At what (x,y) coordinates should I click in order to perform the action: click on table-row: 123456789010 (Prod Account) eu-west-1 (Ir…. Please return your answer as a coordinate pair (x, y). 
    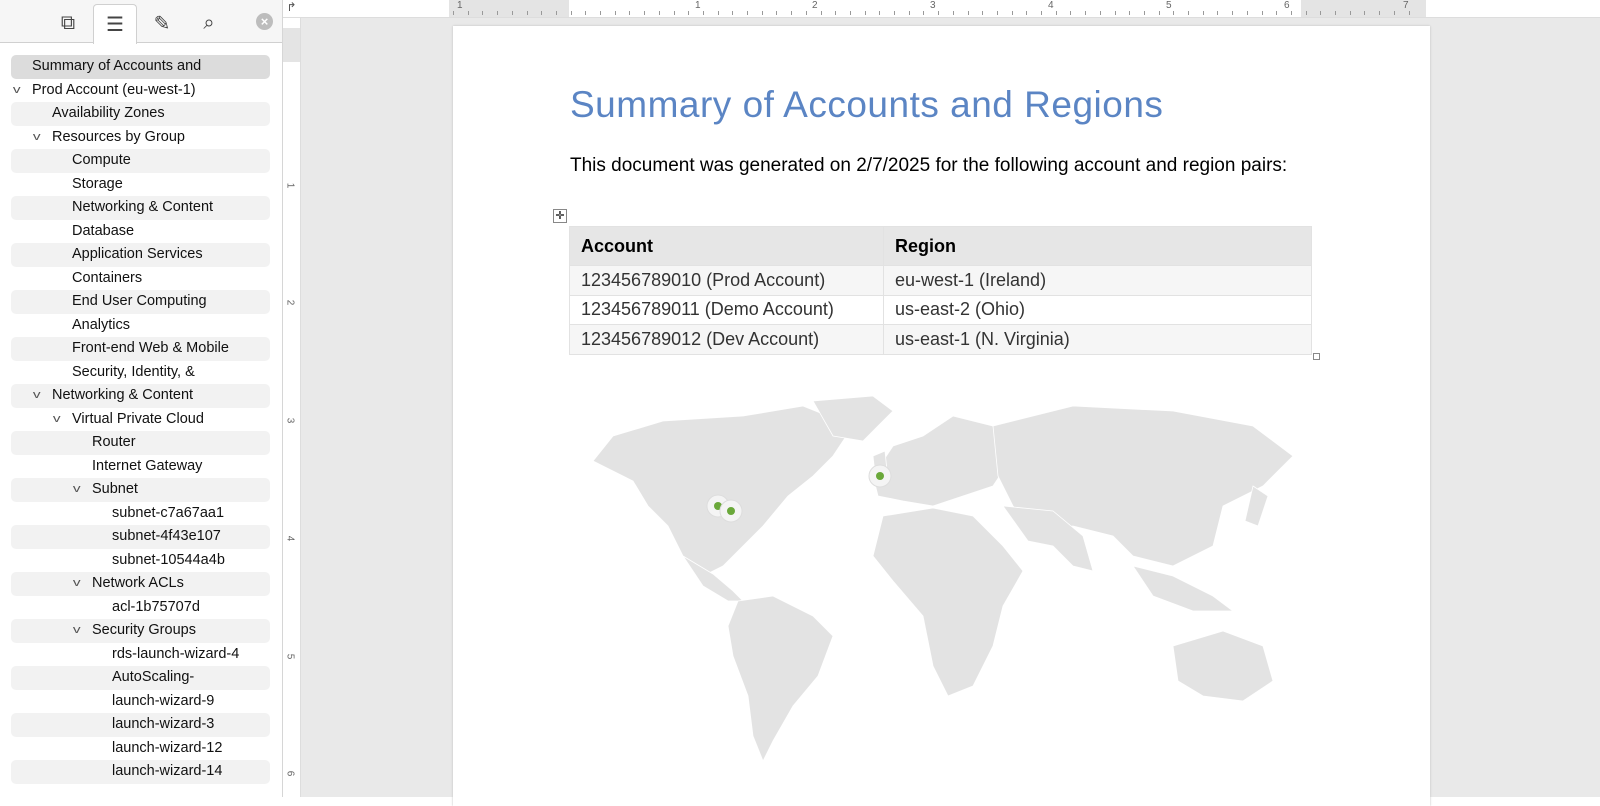
    Looking at the image, I should click on (940, 280).